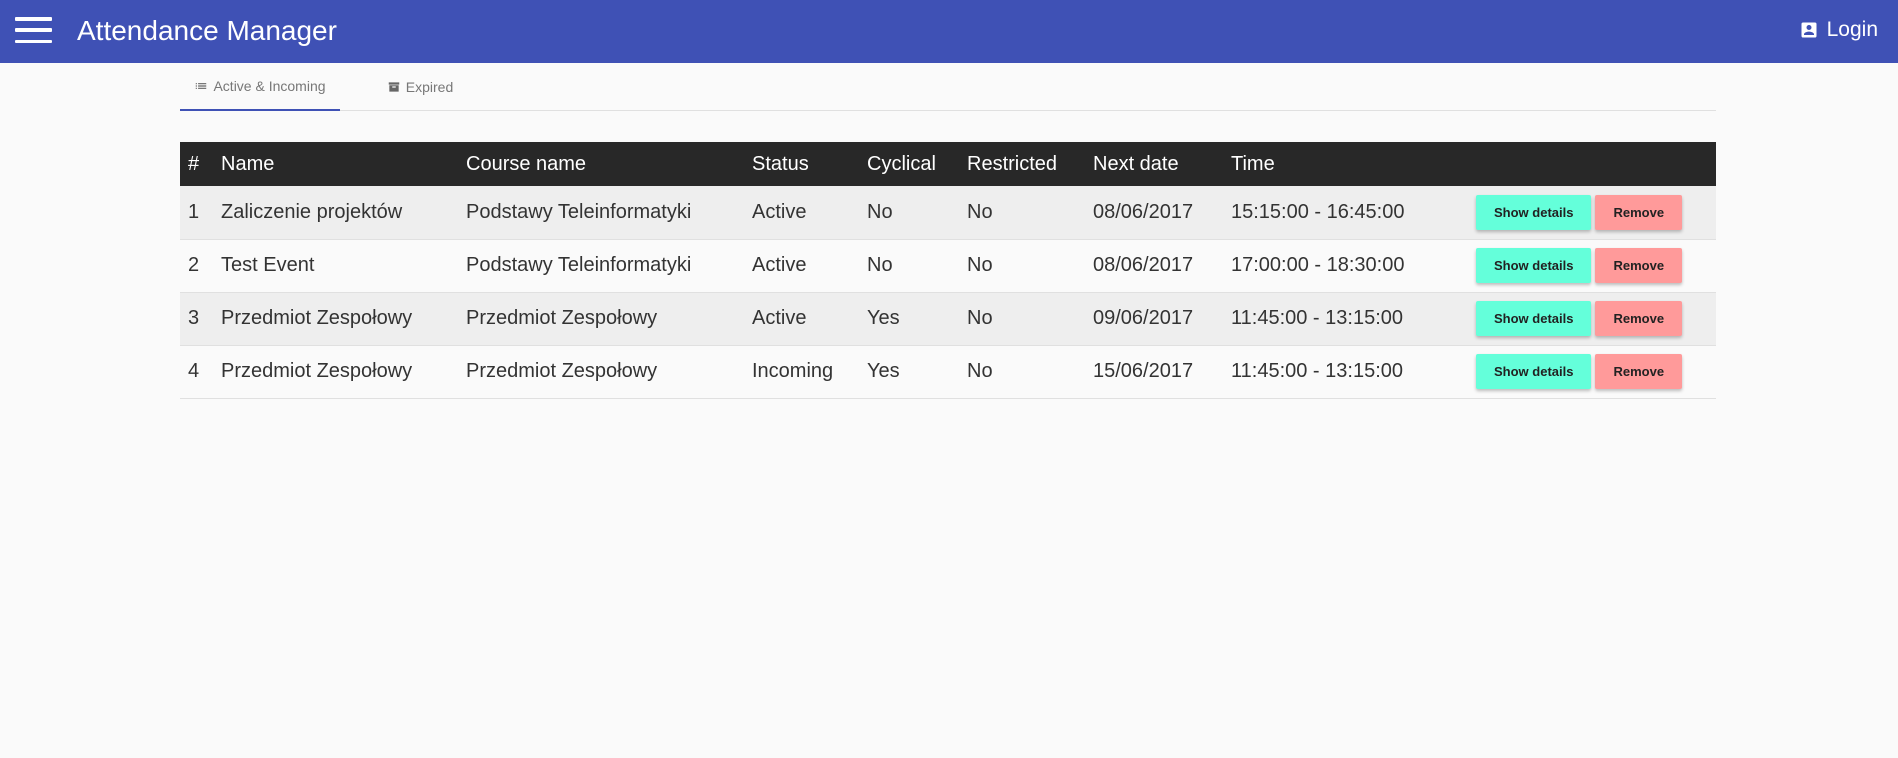 The height and width of the screenshot is (758, 1898). Describe the element at coordinates (312, 211) in the screenshot. I see `cell-name: Zaliczenie projektów` at that location.